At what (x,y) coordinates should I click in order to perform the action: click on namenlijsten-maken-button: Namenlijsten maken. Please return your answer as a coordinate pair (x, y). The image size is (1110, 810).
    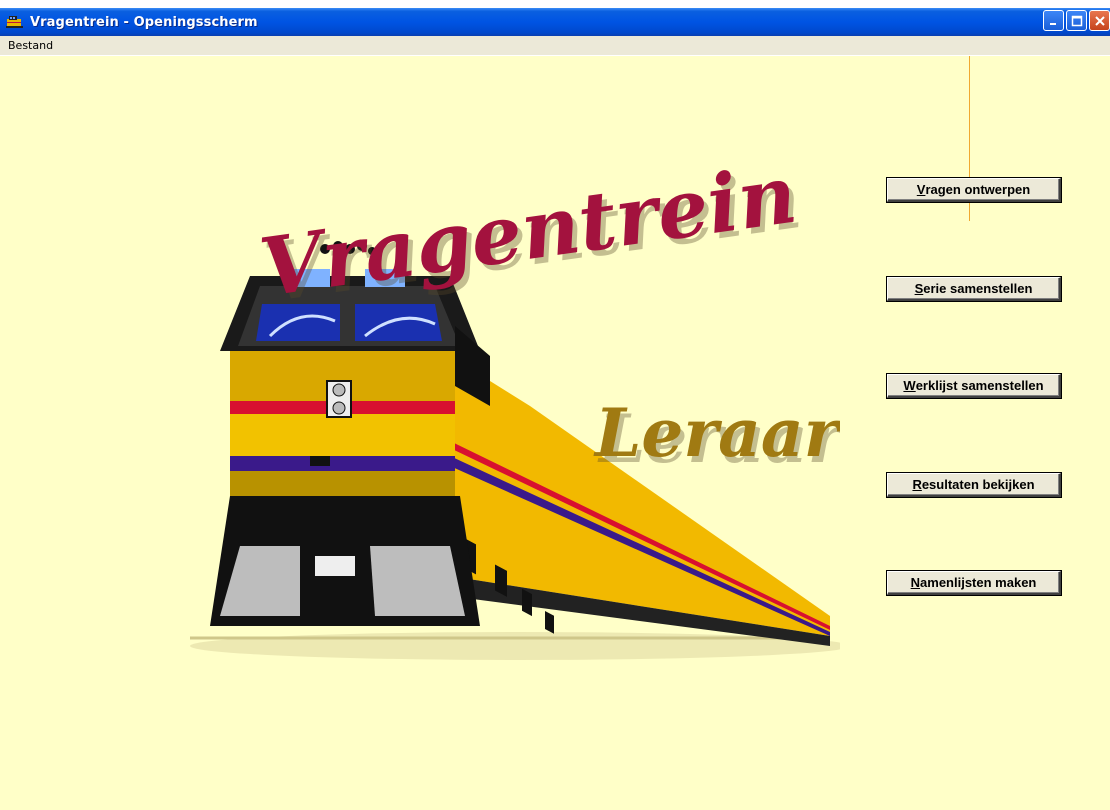
    Looking at the image, I should click on (974, 583).